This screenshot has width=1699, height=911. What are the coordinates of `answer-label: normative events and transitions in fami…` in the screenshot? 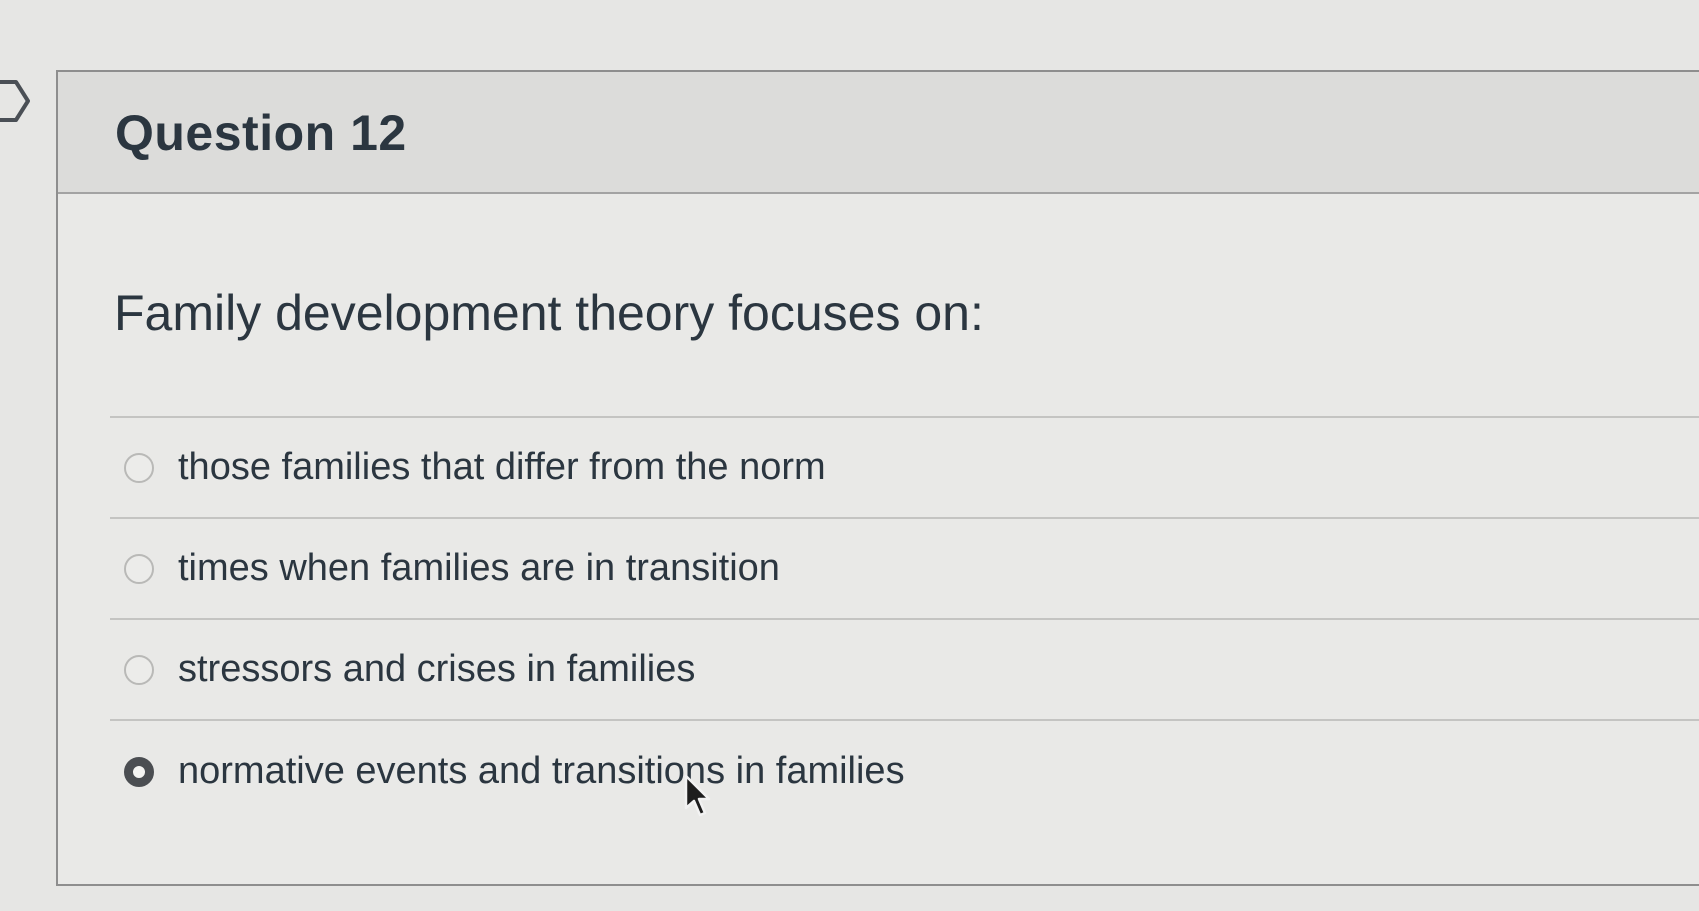 It's located at (541, 771).